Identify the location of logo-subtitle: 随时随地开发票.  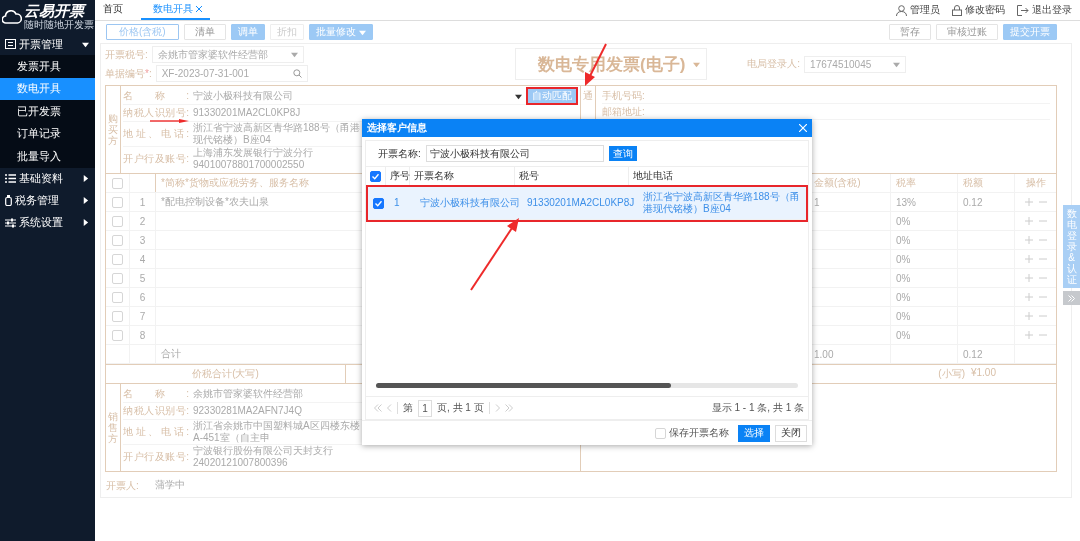
(59, 24).